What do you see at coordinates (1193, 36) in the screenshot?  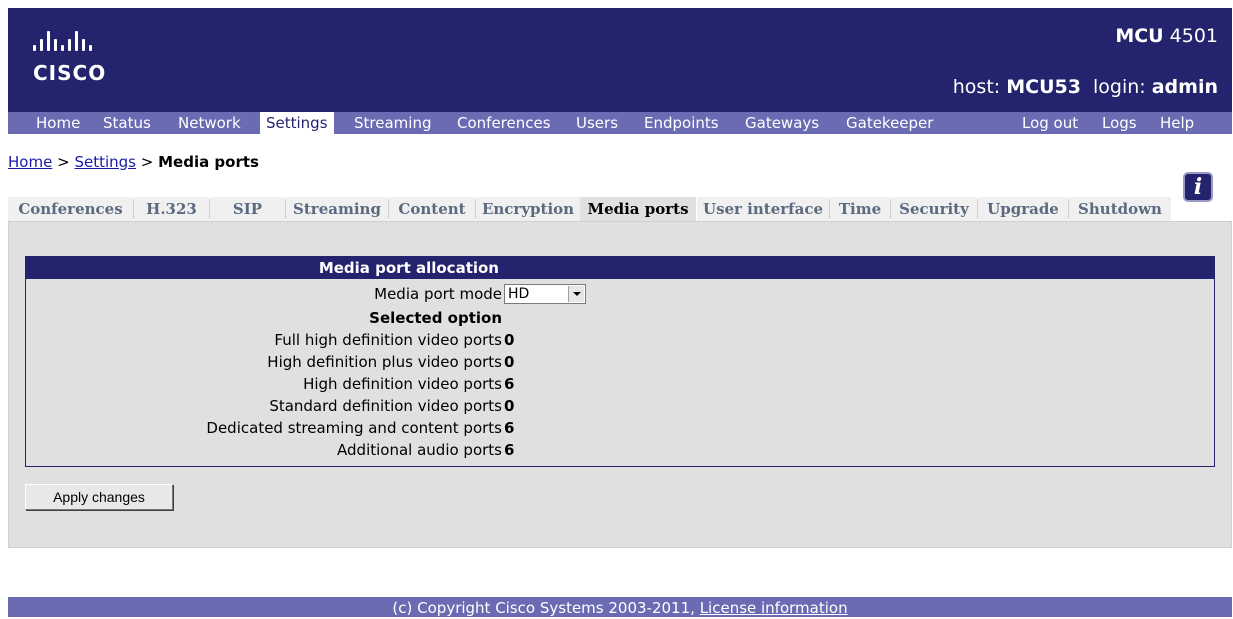 I see `product-model: 4501` at bounding box center [1193, 36].